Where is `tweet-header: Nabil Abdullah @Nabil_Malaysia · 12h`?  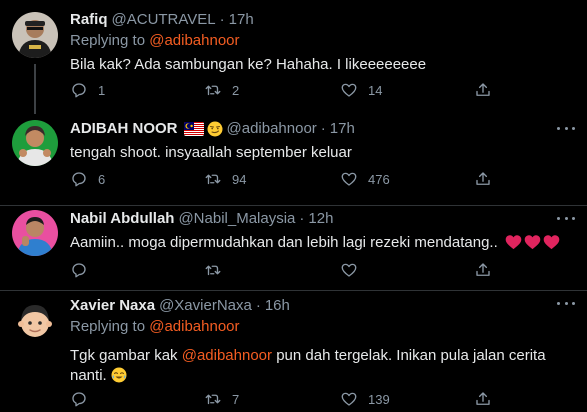
tweet-header: Nabil Abdullah @Nabil_Malaysia · 12h is located at coordinates (322, 219).